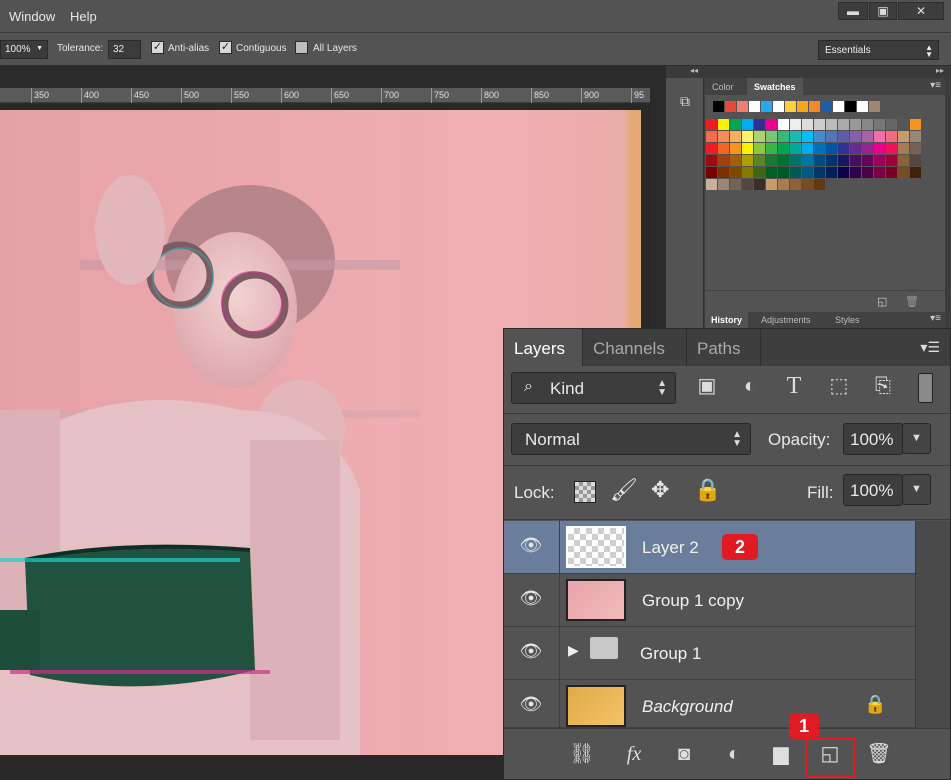 This screenshot has width=951, height=780. Describe the element at coordinates (32, 16) in the screenshot. I see `menu-window: Window` at that location.